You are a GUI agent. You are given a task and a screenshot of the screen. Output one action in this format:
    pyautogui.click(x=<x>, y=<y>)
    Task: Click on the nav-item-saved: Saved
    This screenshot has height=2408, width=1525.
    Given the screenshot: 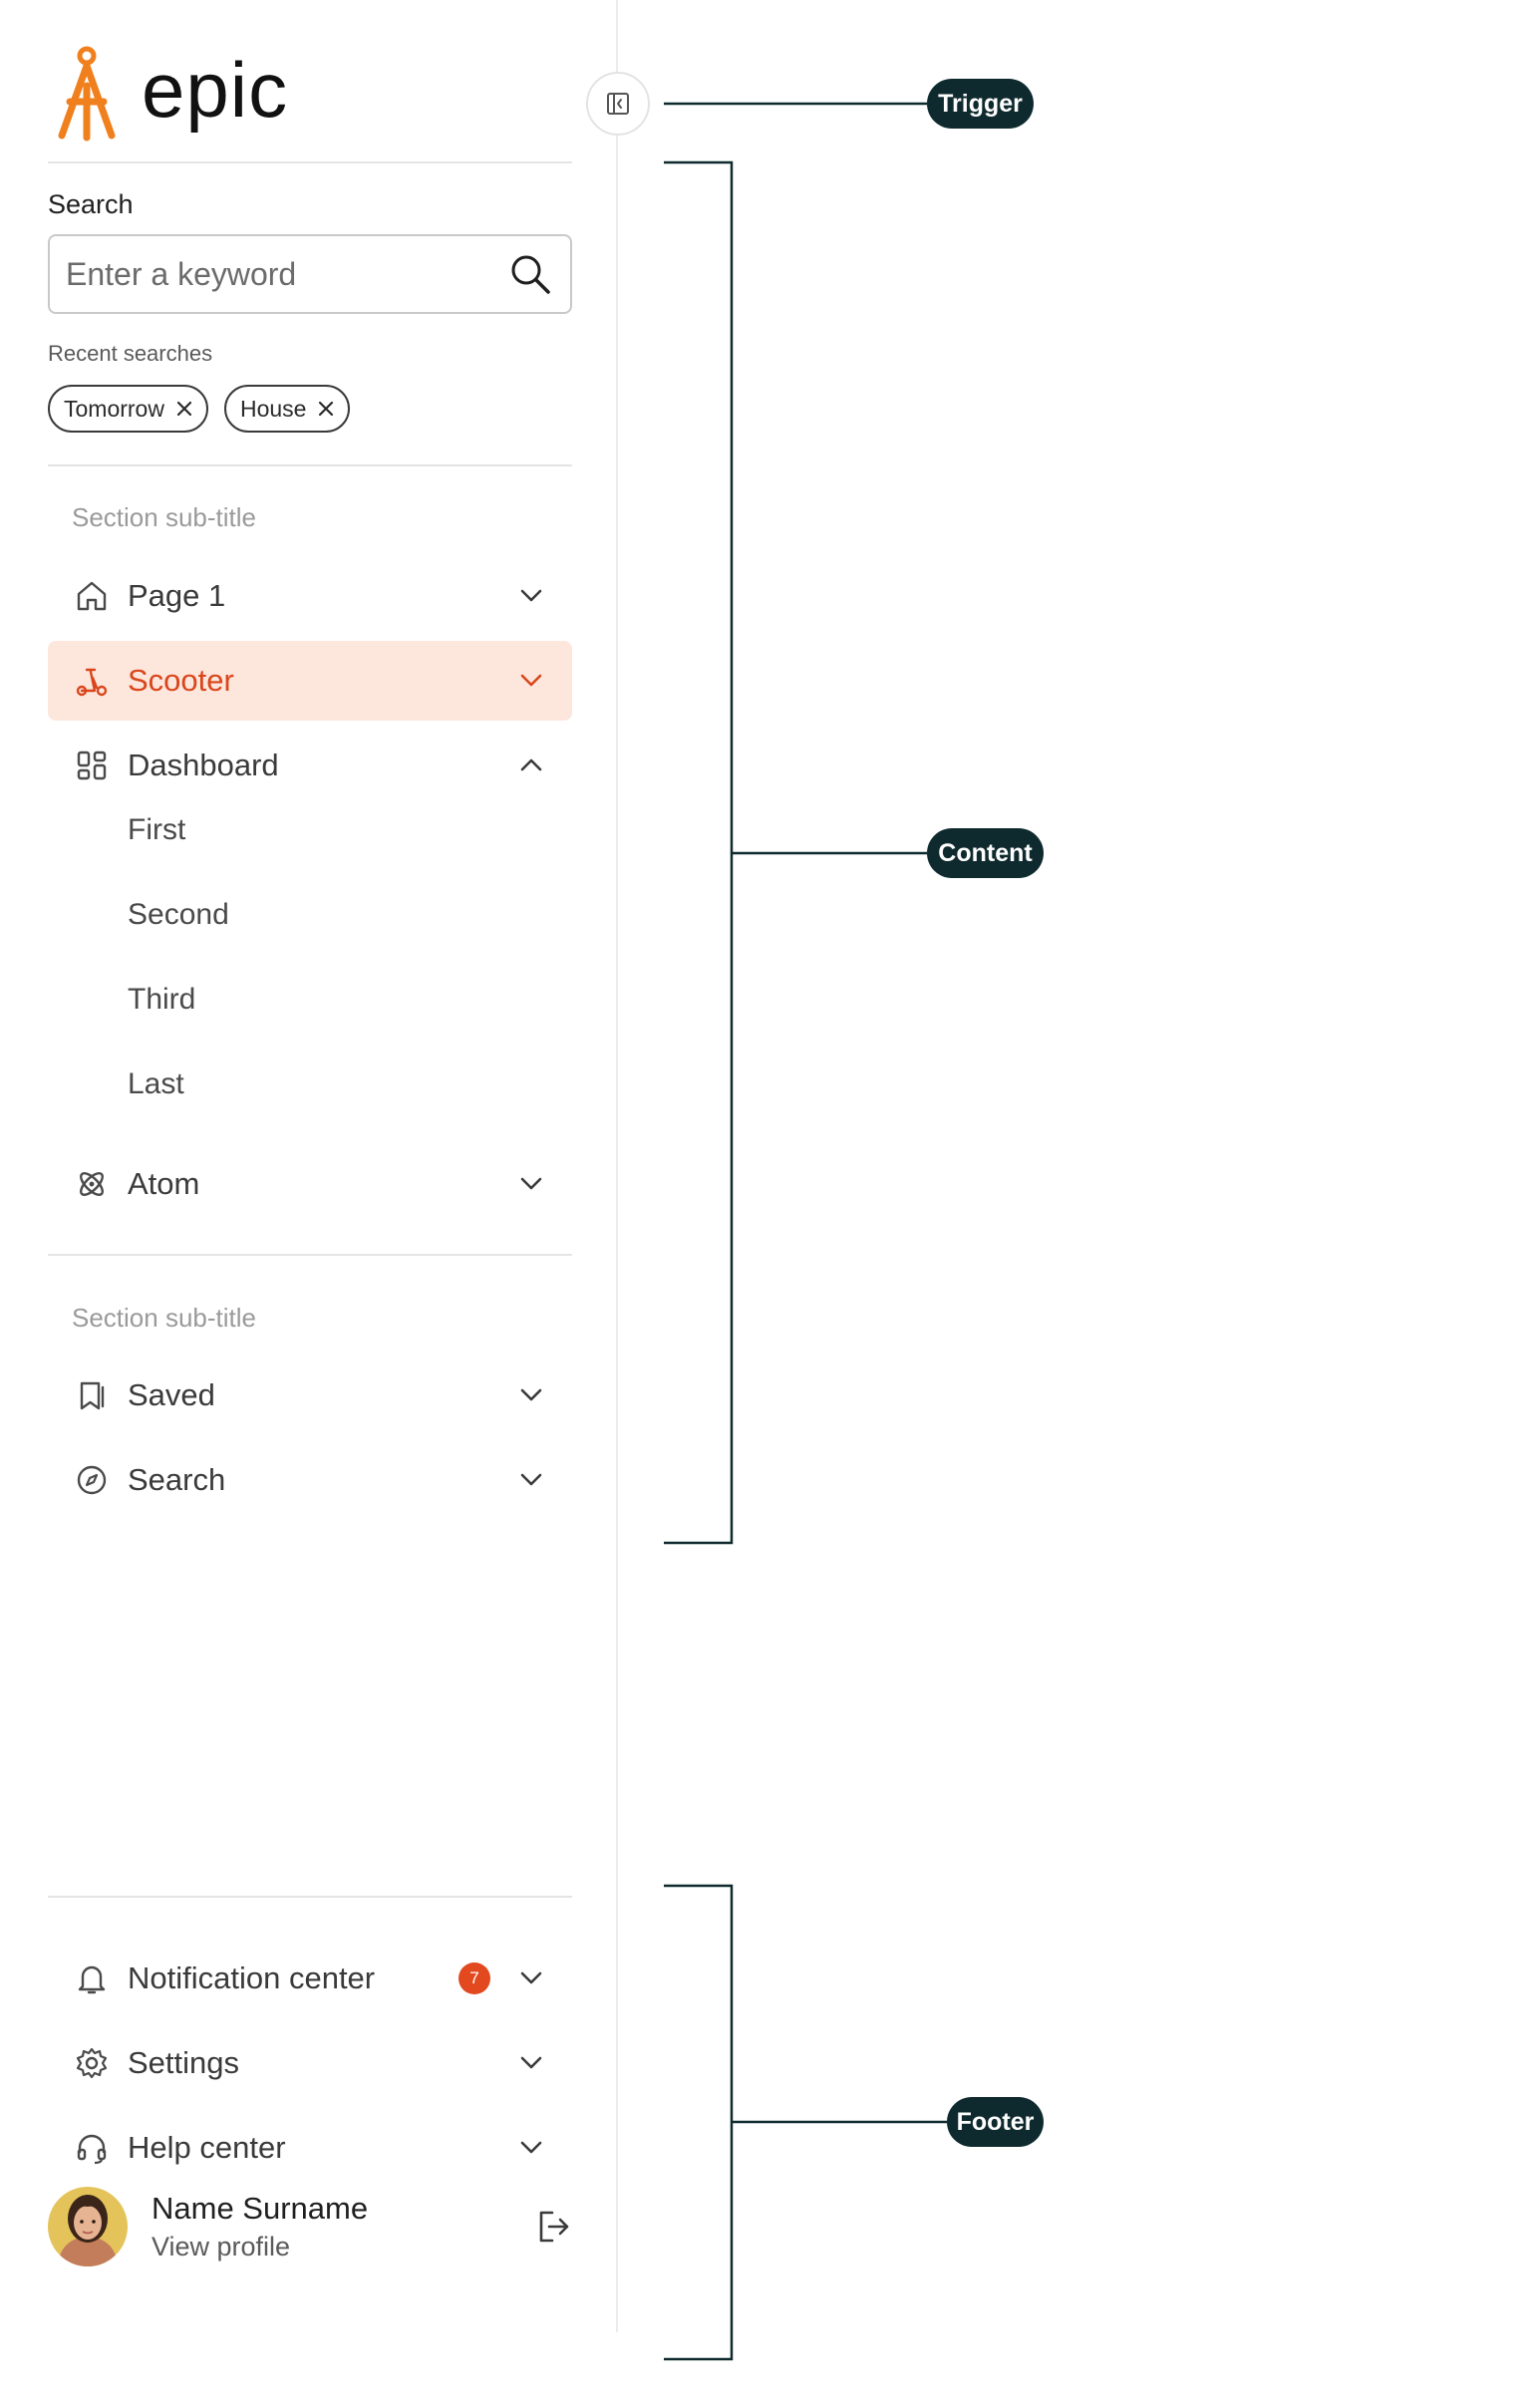 What is the action you would take?
    pyautogui.click(x=310, y=1395)
    